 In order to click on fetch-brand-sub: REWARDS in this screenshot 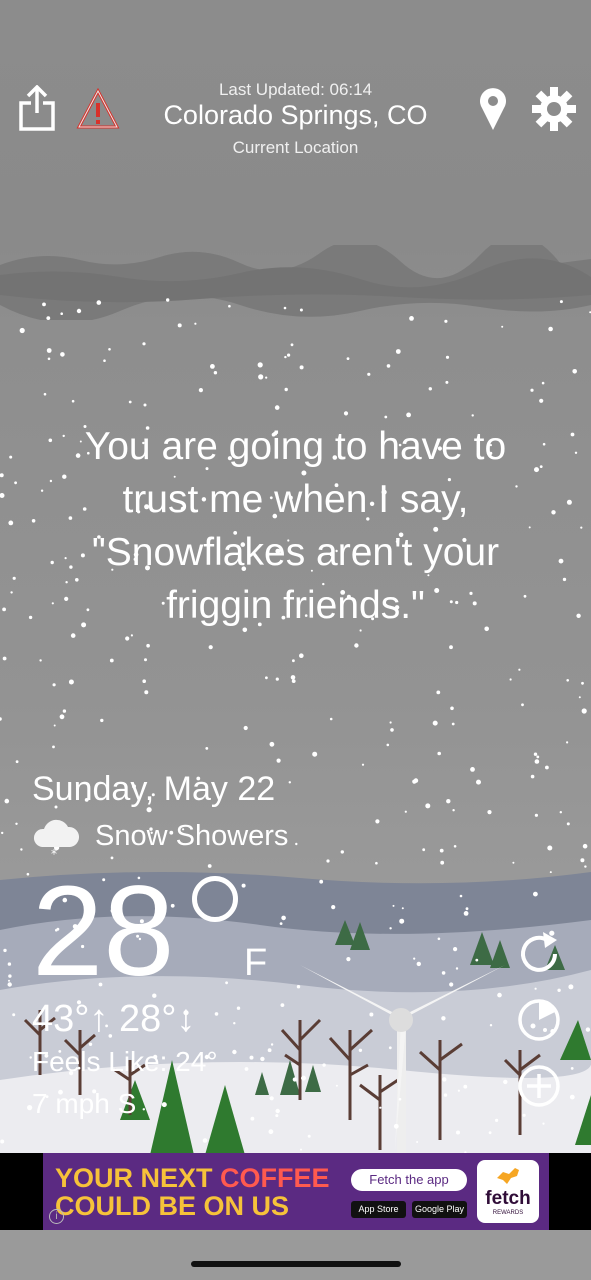, I will do `click(508, 1213)`.